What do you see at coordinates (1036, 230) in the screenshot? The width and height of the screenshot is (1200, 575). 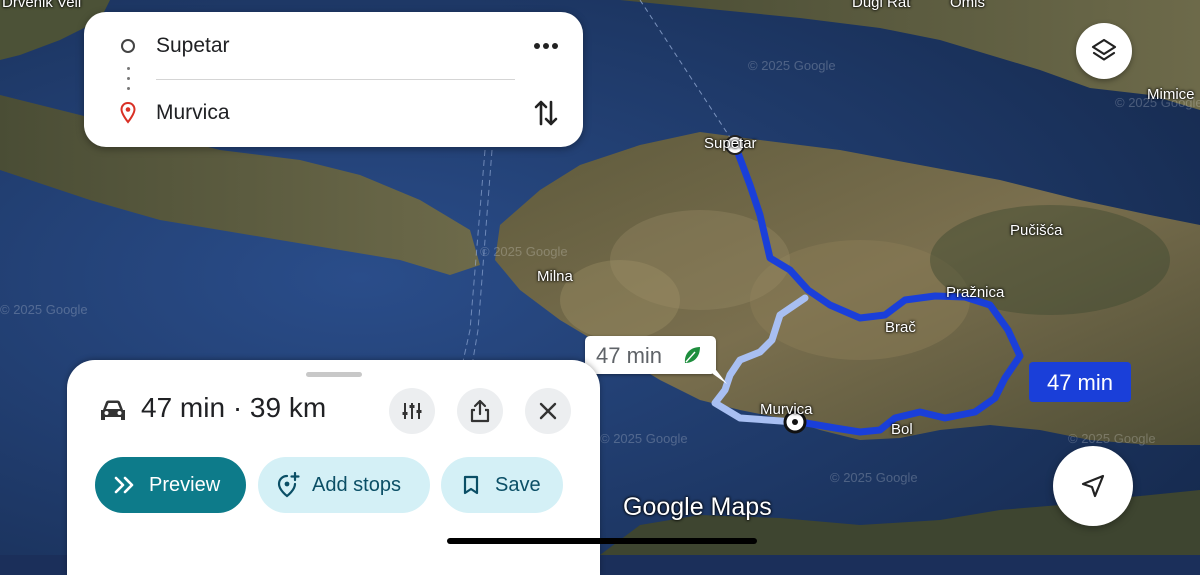 I see `place-label-pucisca: Pučišća` at bounding box center [1036, 230].